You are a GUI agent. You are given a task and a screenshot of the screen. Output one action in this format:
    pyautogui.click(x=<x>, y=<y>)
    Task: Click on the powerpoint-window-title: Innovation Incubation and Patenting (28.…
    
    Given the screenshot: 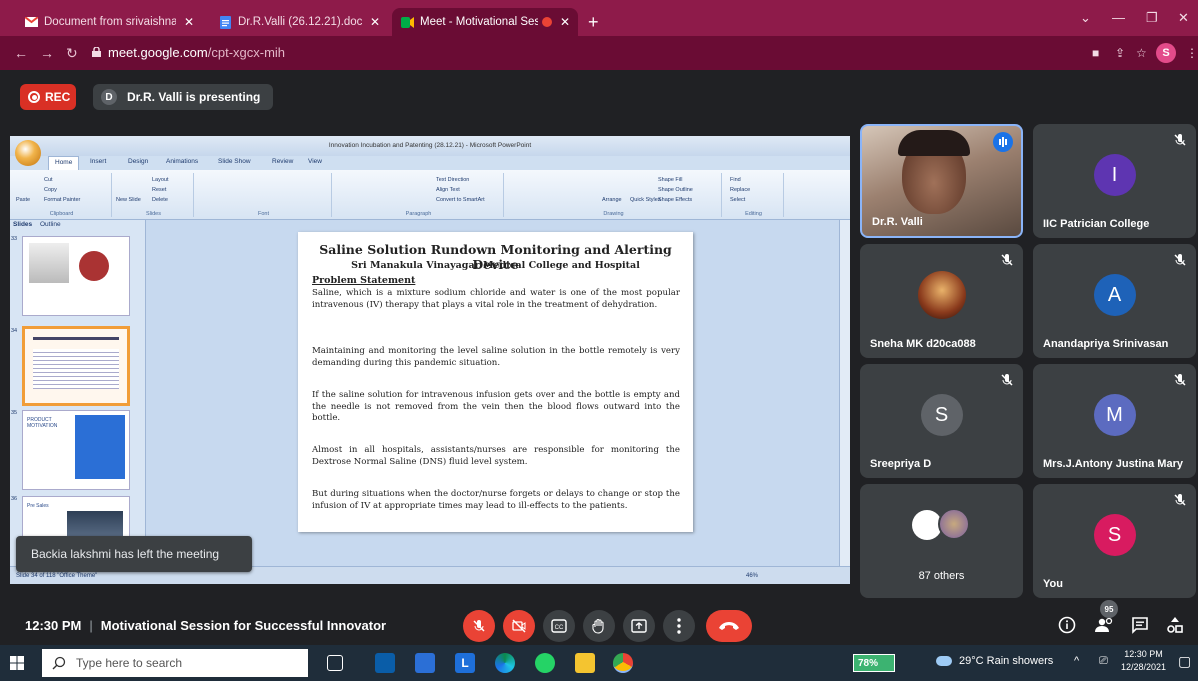 What is the action you would take?
    pyautogui.click(x=430, y=145)
    